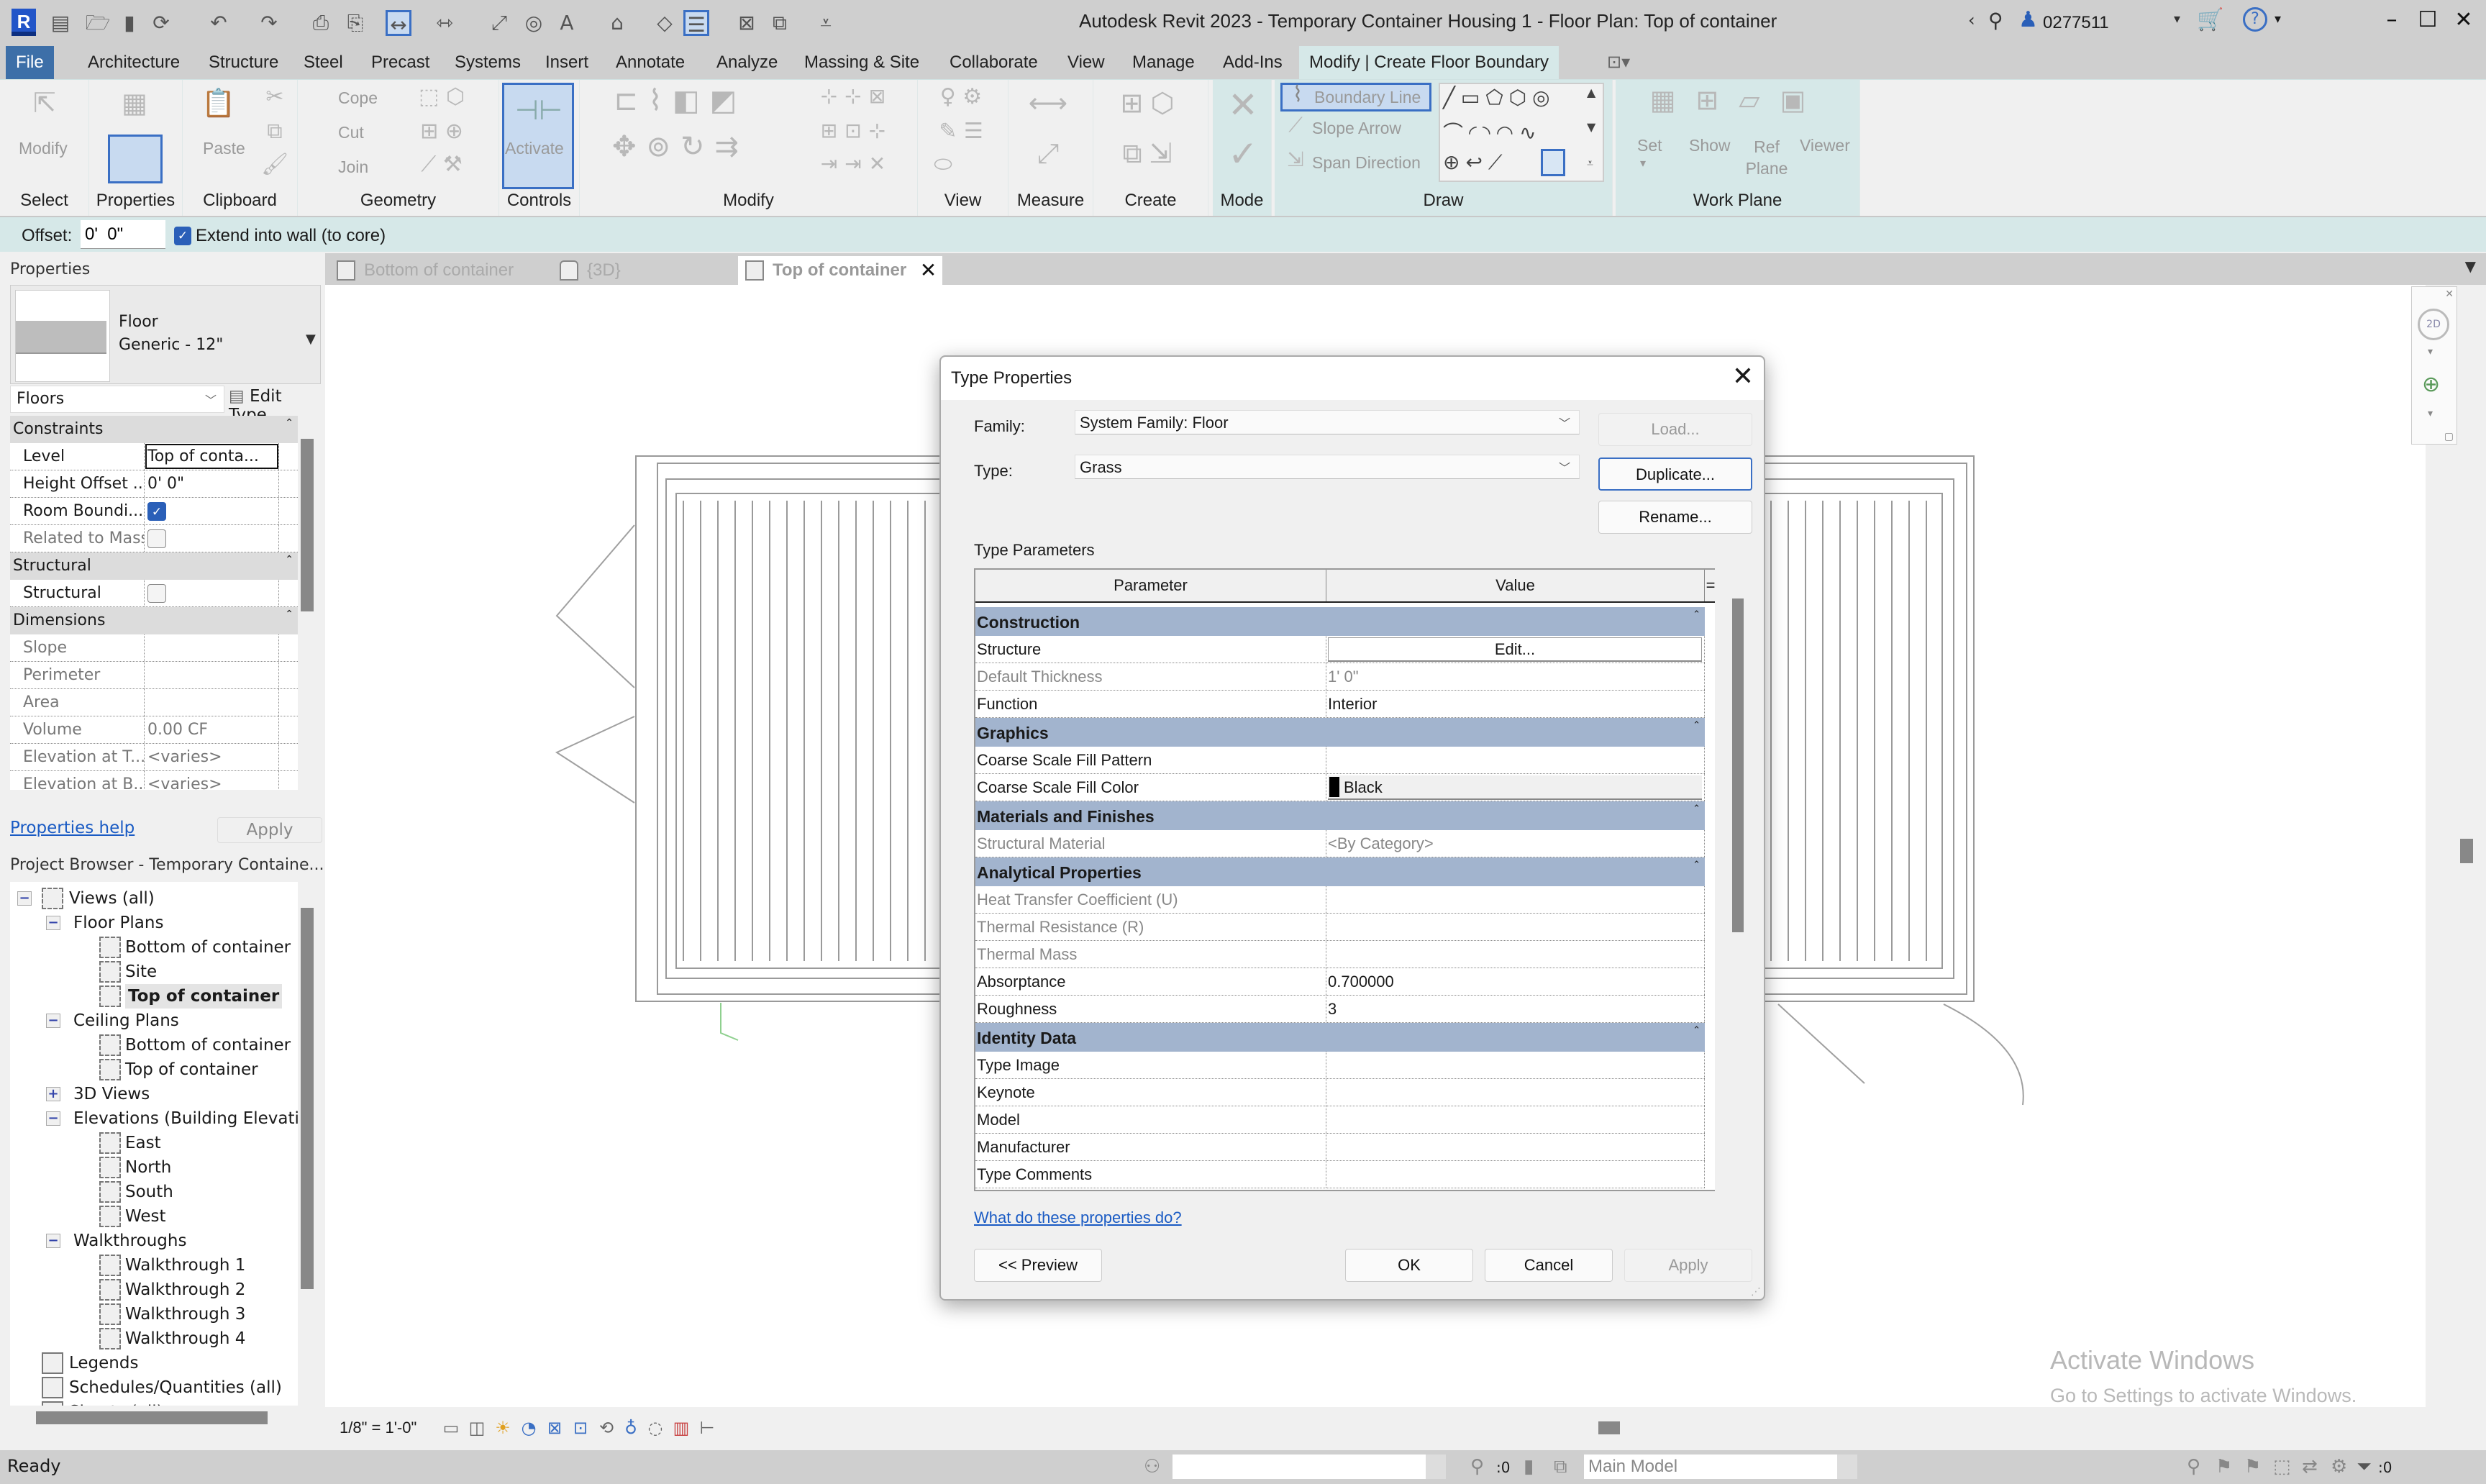 The height and width of the screenshot is (1484, 2486). What do you see at coordinates (534, 23) in the screenshot?
I see `tag-icon: ◎` at bounding box center [534, 23].